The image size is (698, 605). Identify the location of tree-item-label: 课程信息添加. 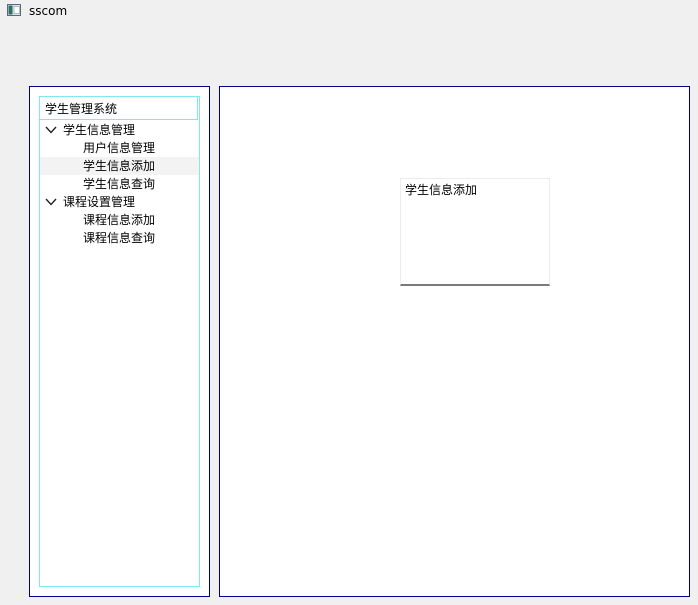
(119, 220).